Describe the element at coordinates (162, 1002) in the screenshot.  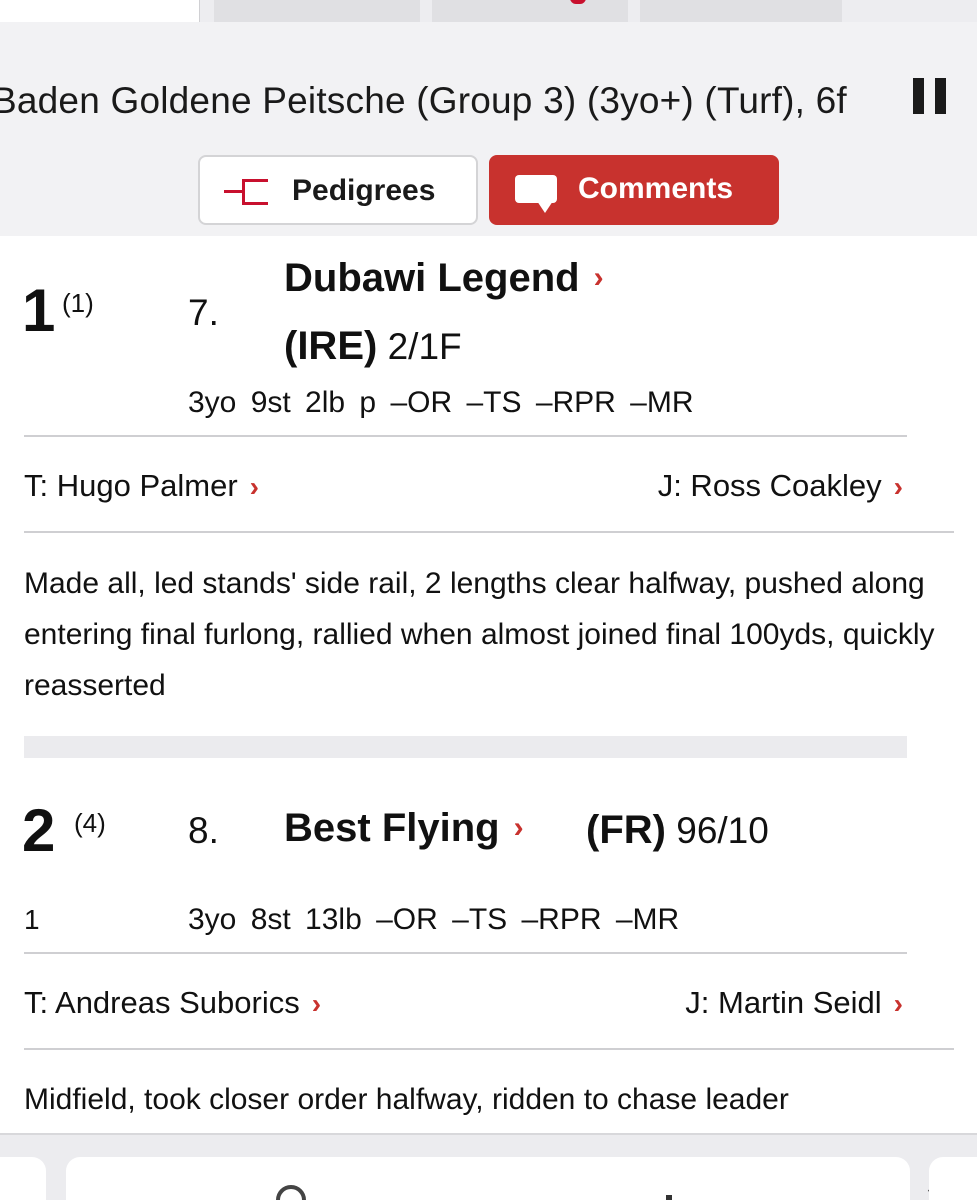
I see `trainer-name: T: Andreas Suborics` at that location.